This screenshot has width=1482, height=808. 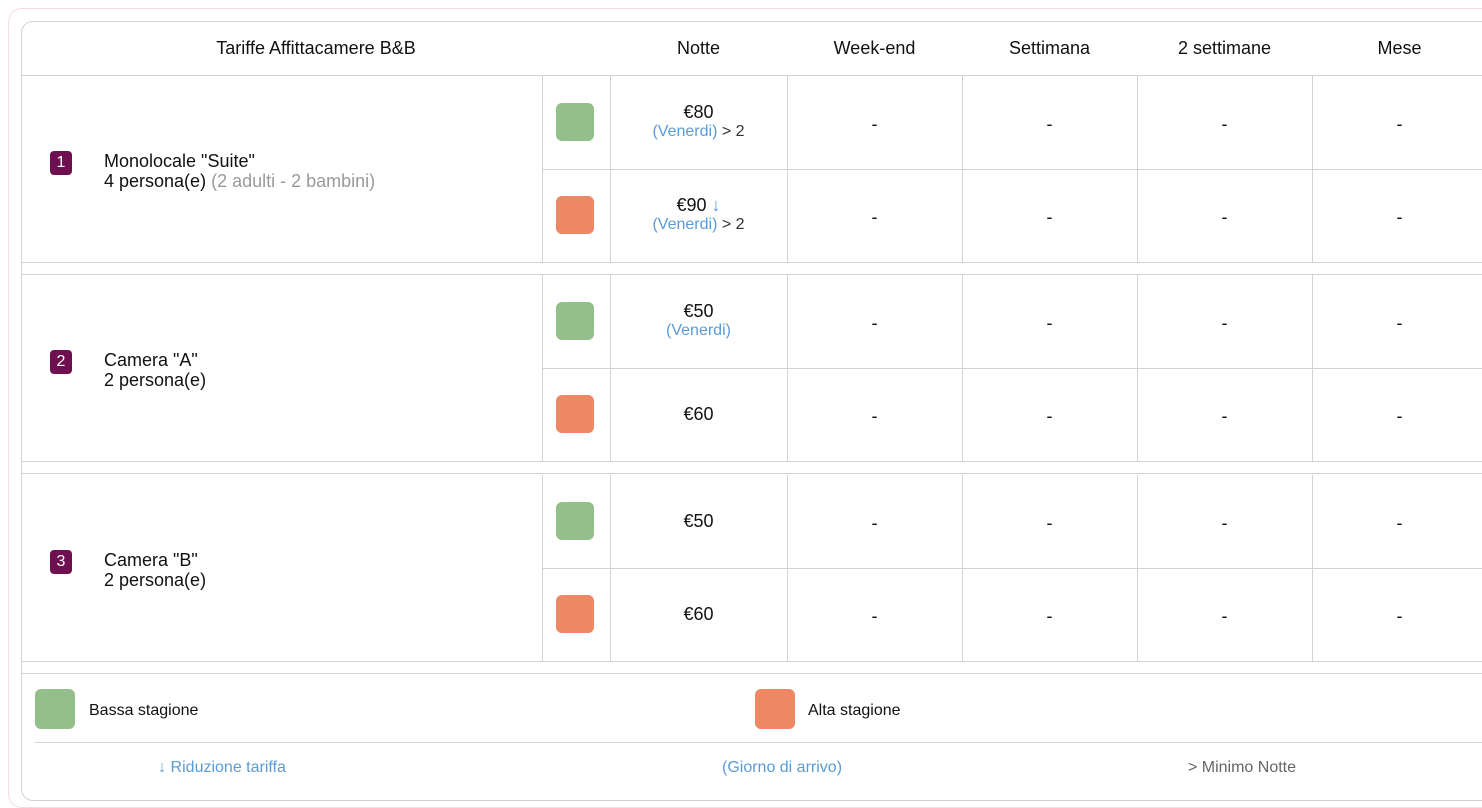 I want to click on night-price-cell: €50, so click(x=698, y=521).